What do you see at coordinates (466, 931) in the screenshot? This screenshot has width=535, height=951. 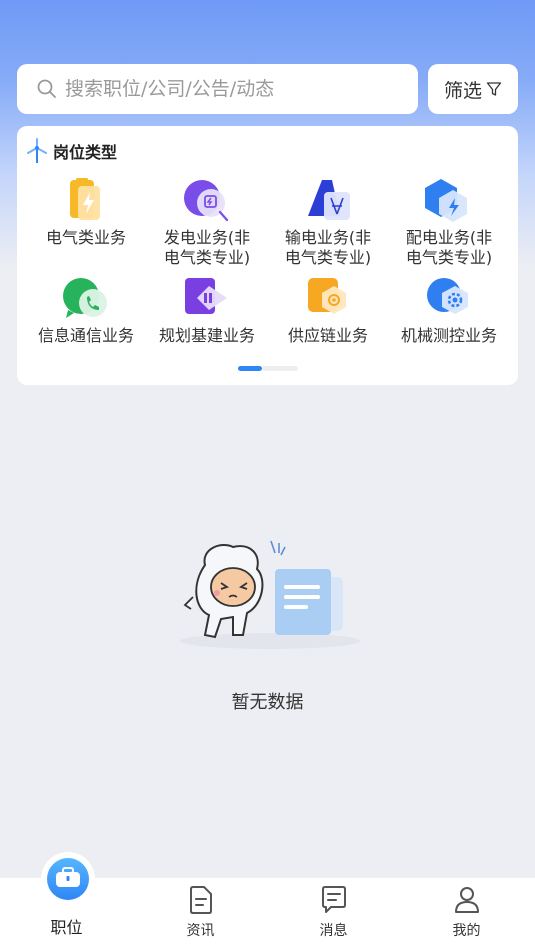 I see `tab-label: 我的` at bounding box center [466, 931].